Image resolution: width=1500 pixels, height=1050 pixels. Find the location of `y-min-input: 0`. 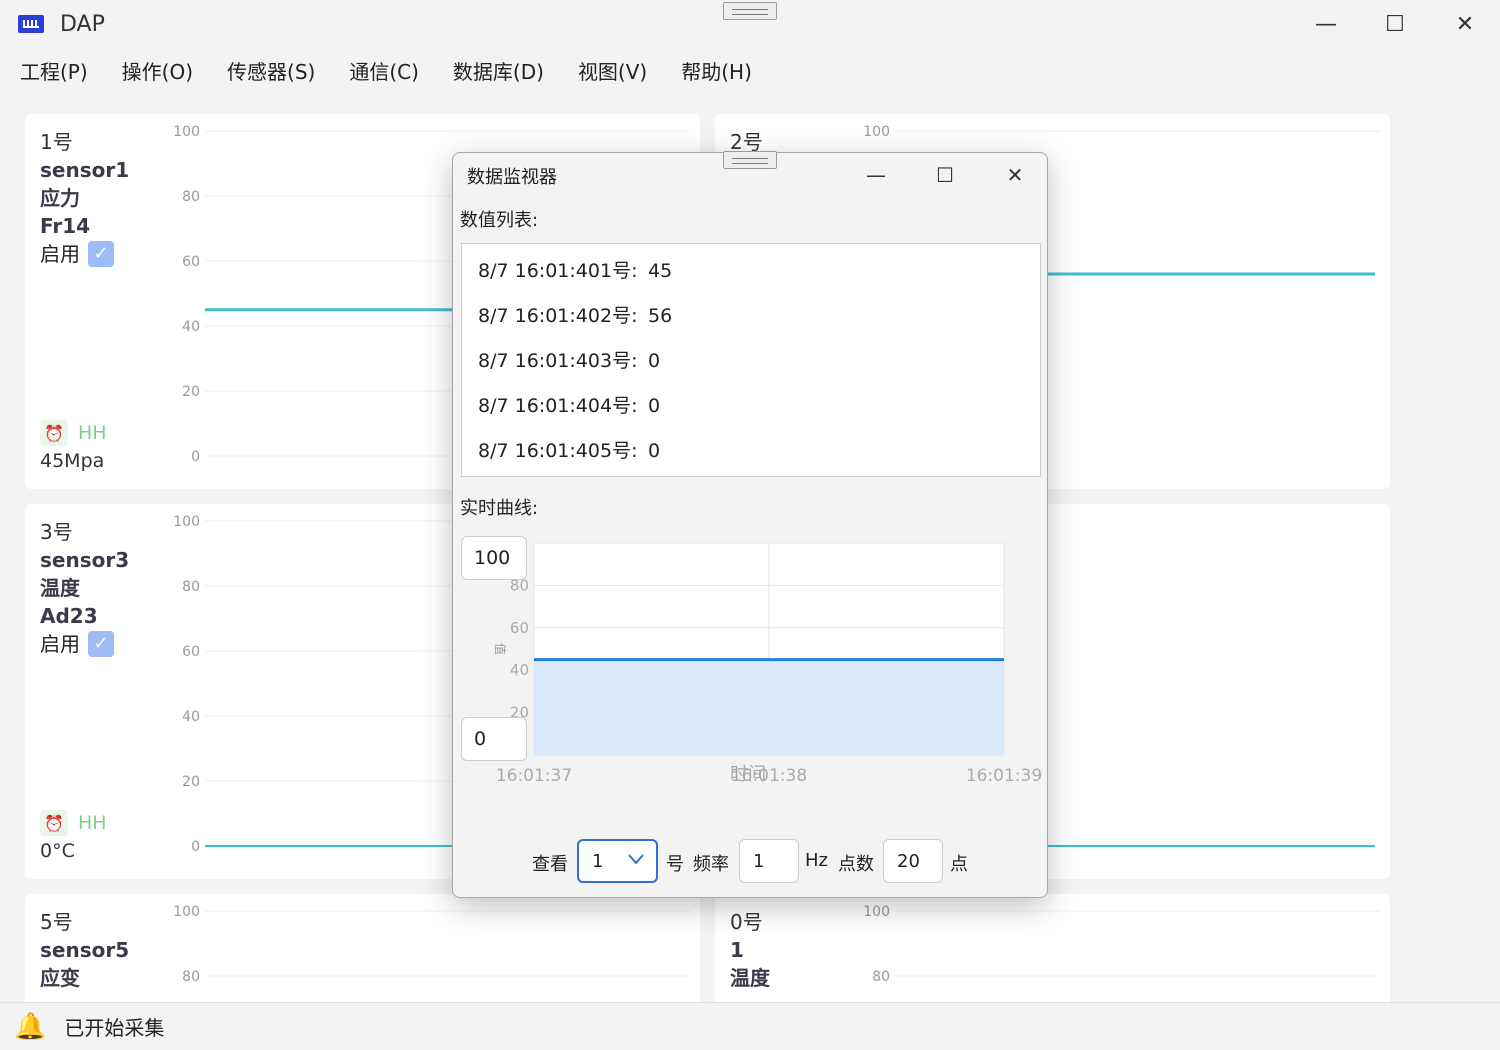

y-min-input: 0 is located at coordinates (494, 739).